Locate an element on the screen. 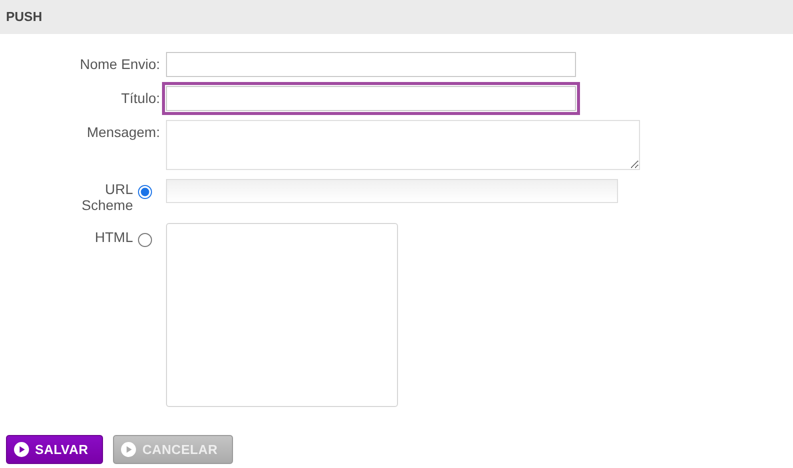  field-label: Título: is located at coordinates (140, 97).